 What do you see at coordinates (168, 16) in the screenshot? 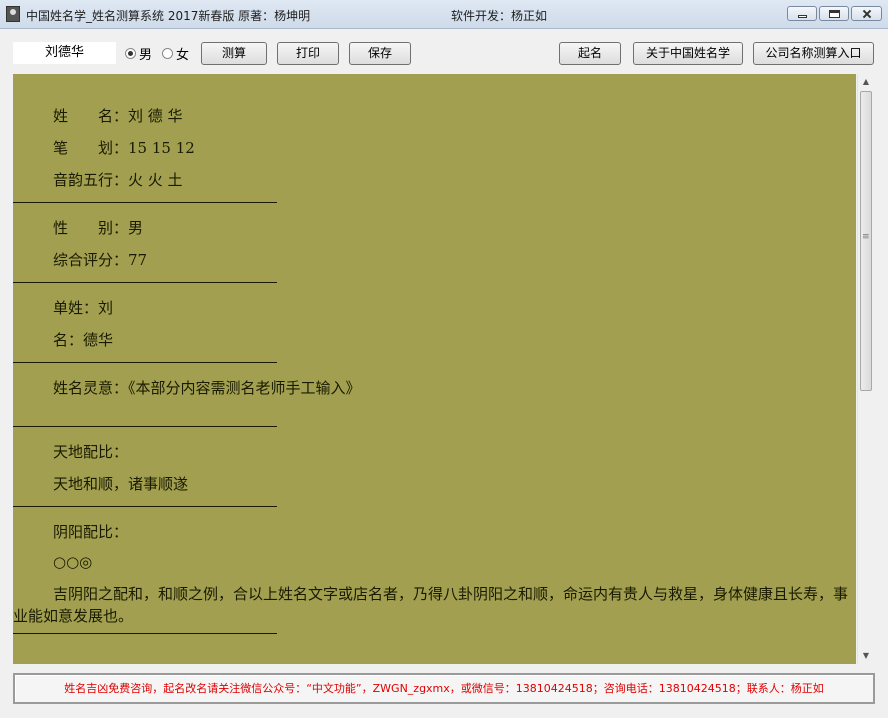
I see `window-title: 中国姓名学_姓名测算系统 2017新春版 原著：杨坤明` at bounding box center [168, 16].